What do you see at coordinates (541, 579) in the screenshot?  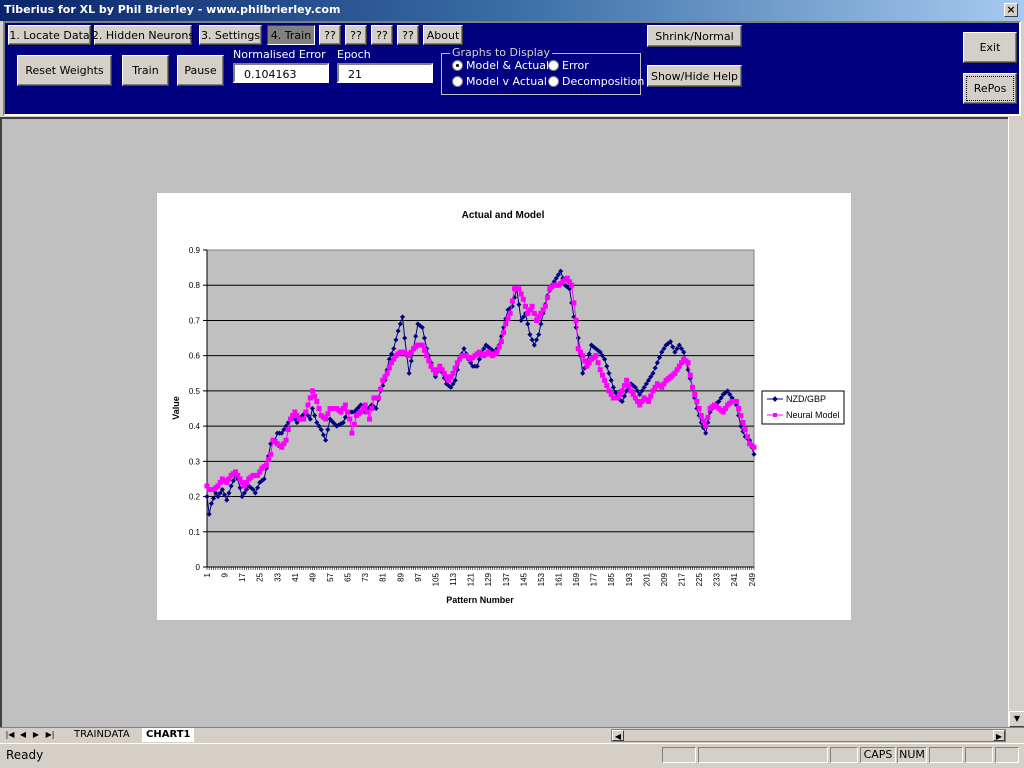 I see `x-tick-label: 153` at bounding box center [541, 579].